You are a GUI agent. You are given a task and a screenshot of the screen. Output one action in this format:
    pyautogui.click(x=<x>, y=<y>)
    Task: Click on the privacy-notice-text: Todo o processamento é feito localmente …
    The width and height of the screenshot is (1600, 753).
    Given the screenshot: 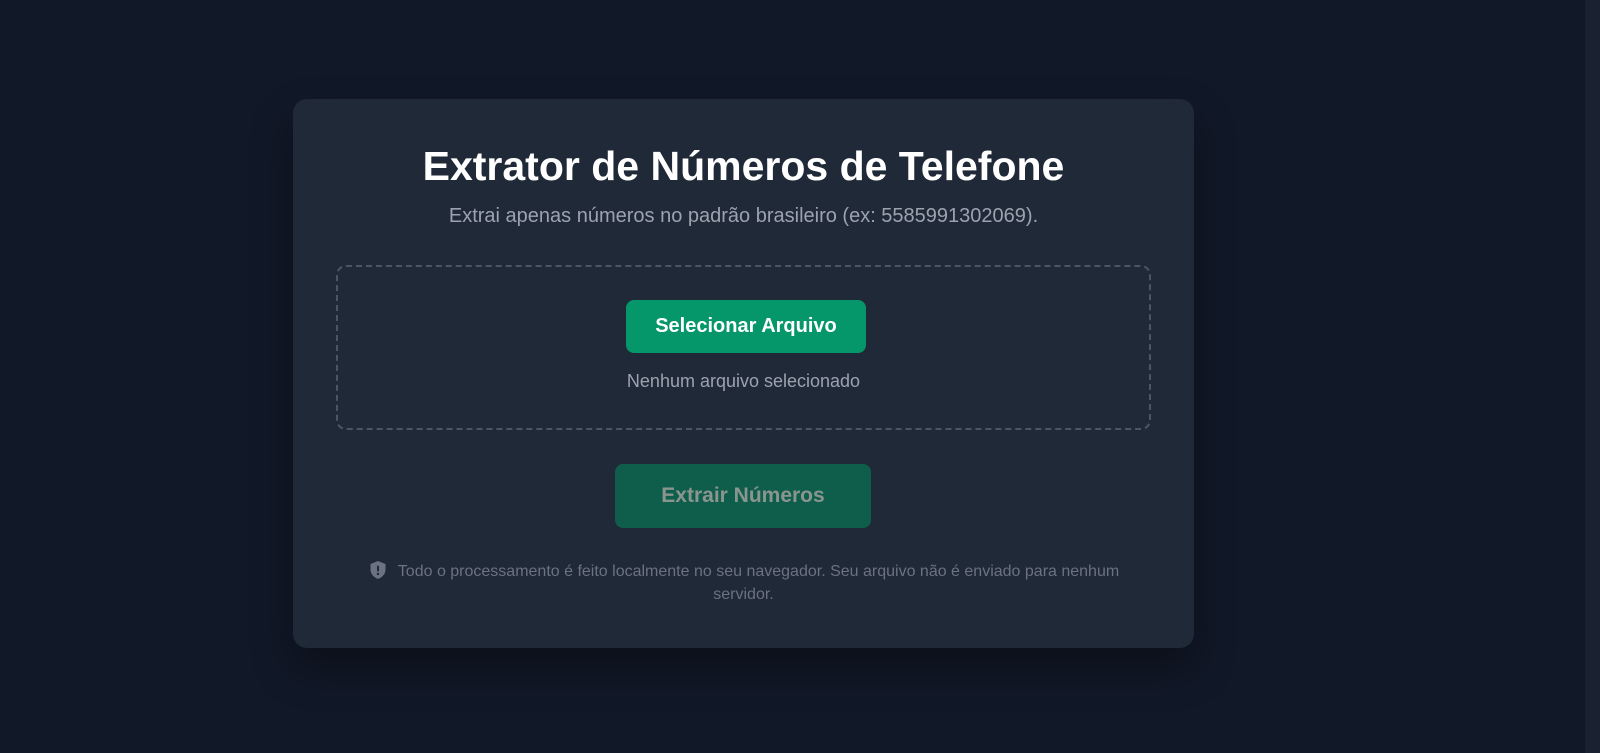 What is the action you would take?
    pyautogui.click(x=758, y=583)
    